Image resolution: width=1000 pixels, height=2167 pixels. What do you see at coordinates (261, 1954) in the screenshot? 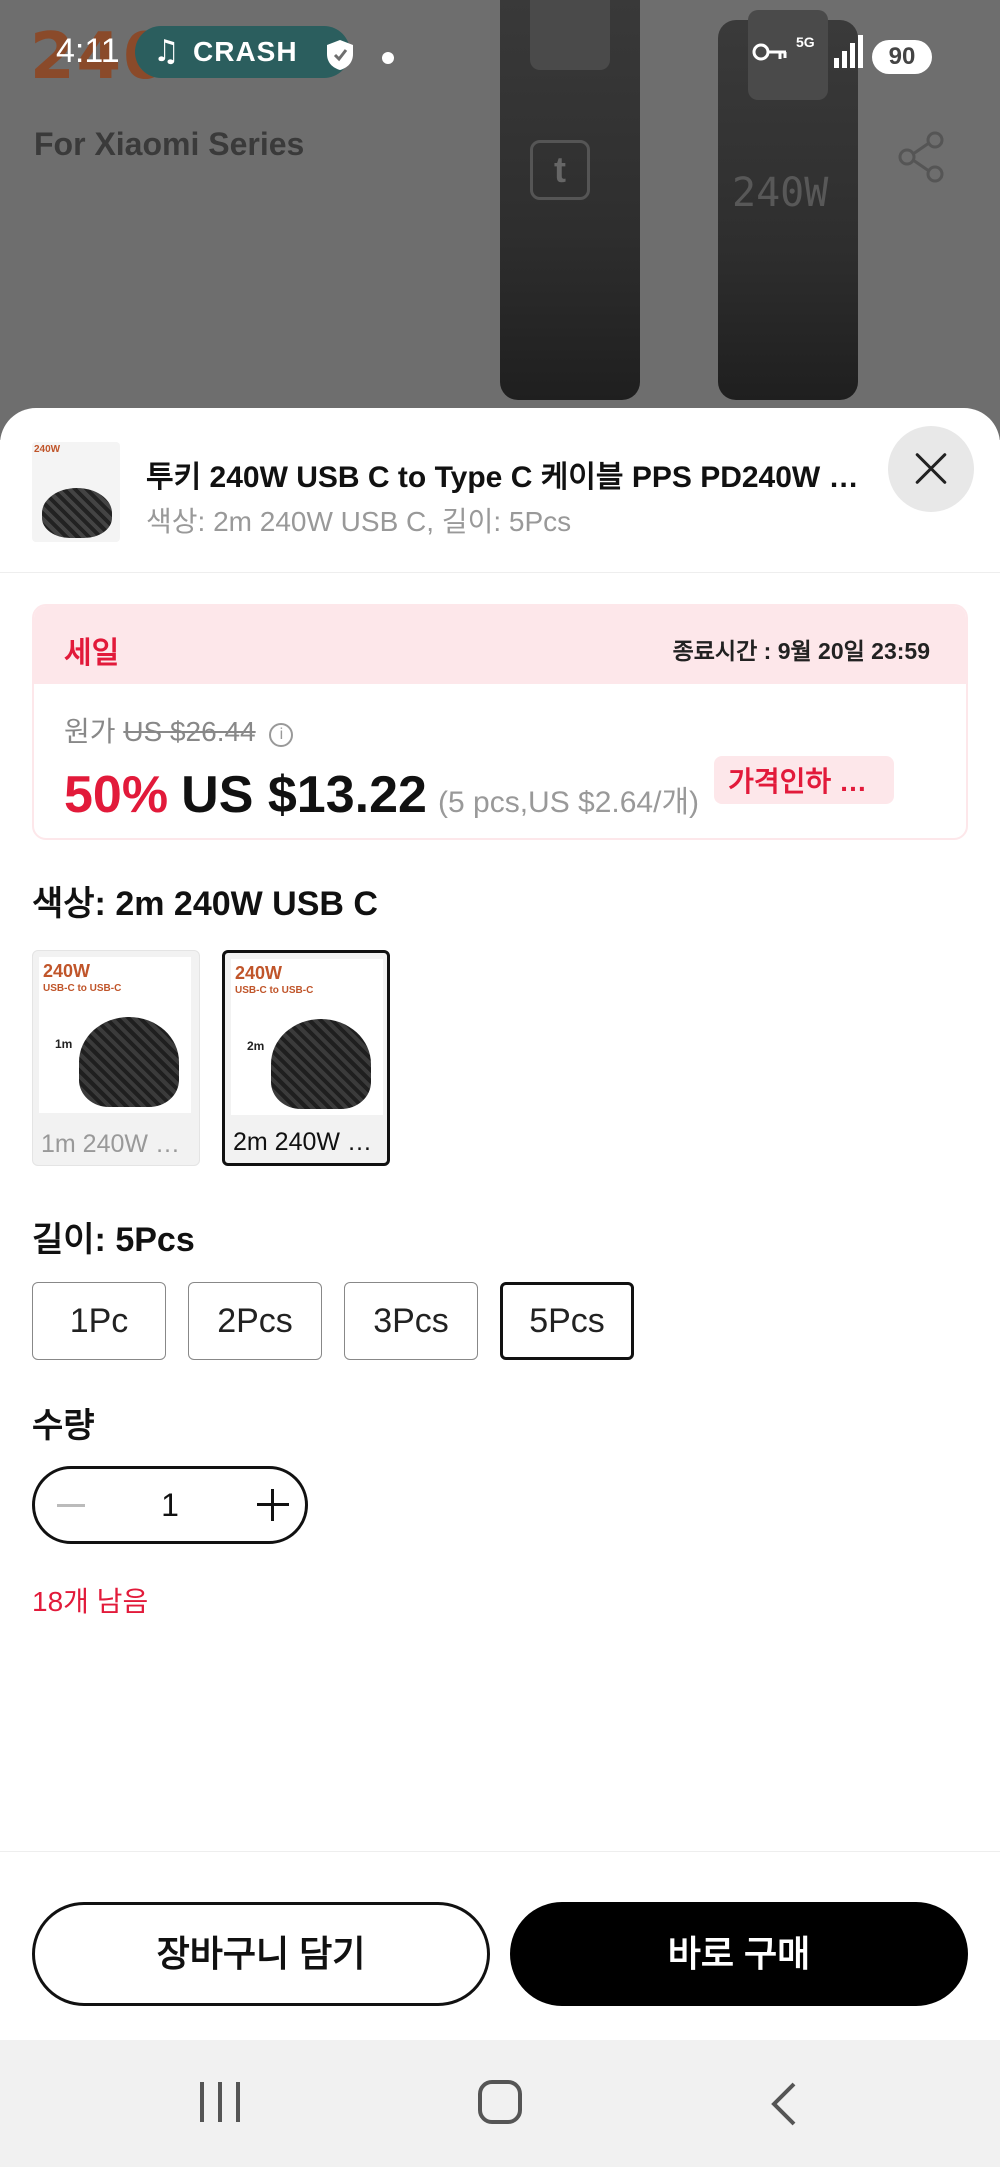
I see `add-to-cart-button: 장바구니 담기` at bounding box center [261, 1954].